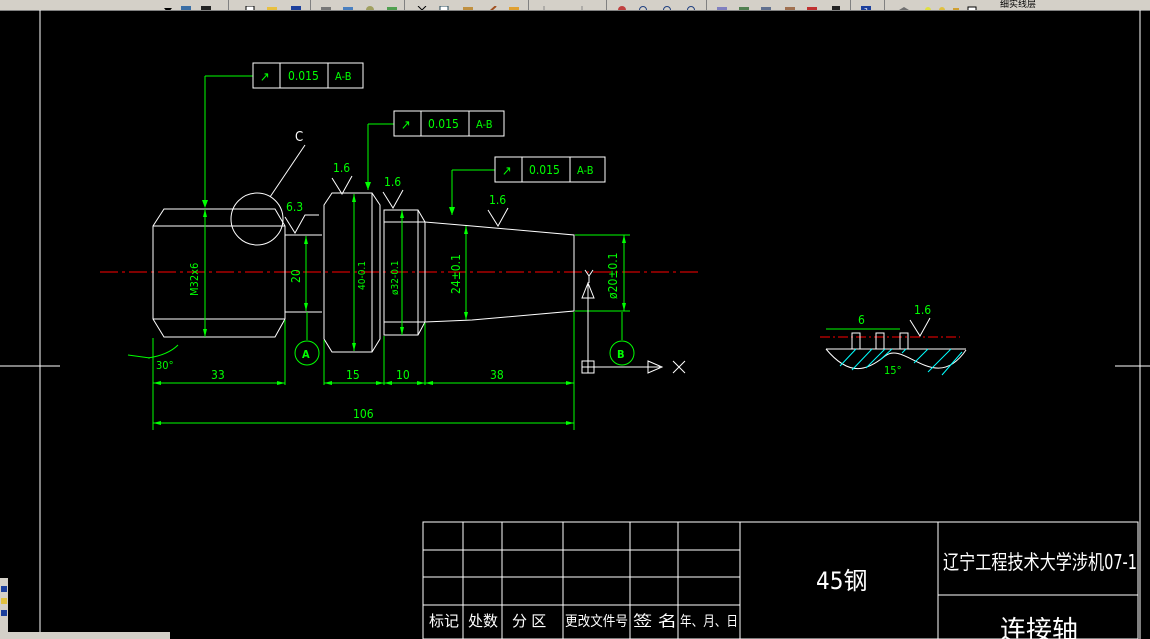  What do you see at coordinates (168, 5) in the screenshot?
I see `dropdown-arrow-icon` at bounding box center [168, 5].